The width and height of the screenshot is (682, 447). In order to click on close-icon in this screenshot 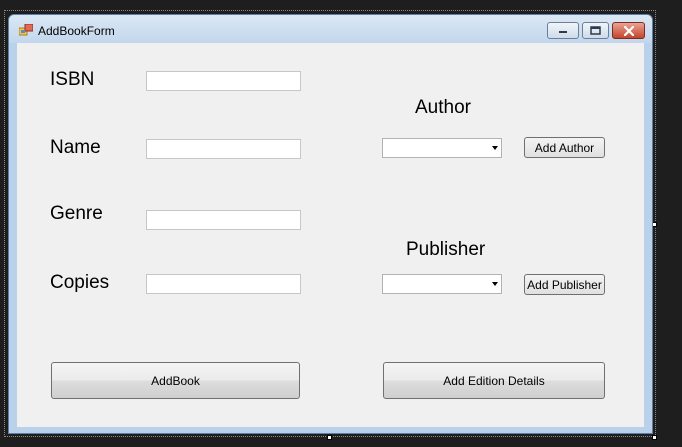, I will do `click(628, 30)`.